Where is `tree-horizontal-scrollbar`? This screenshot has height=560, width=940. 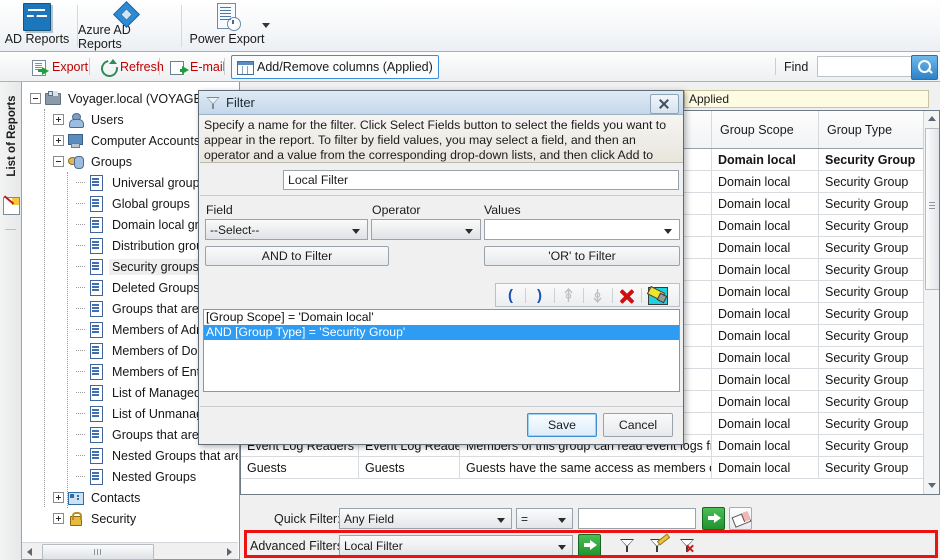 tree-horizontal-scrollbar is located at coordinates (130, 551).